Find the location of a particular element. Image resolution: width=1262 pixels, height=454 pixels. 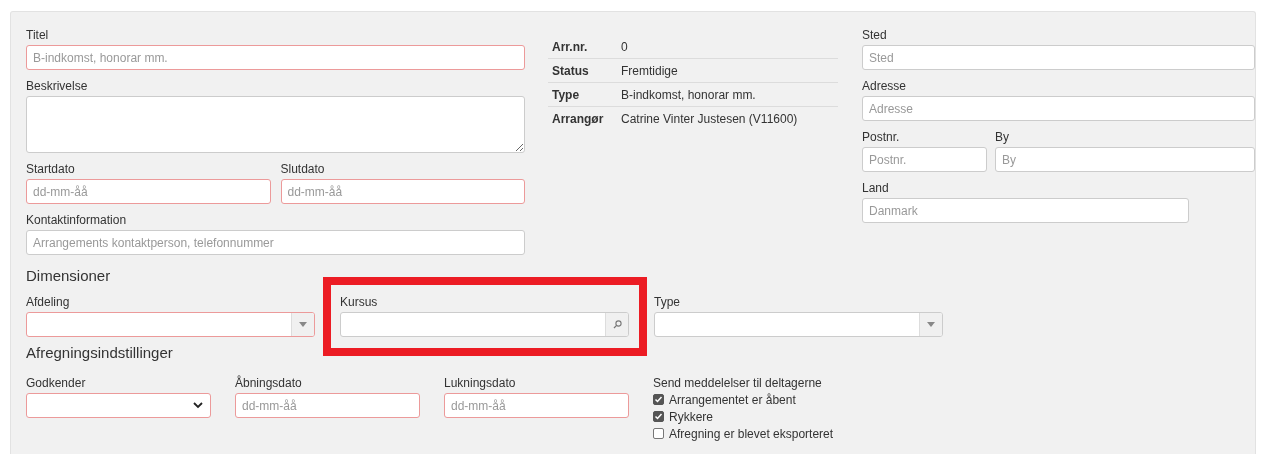

contact-field: Arrangements kontaktperson, telefonnummer is located at coordinates (275, 242).